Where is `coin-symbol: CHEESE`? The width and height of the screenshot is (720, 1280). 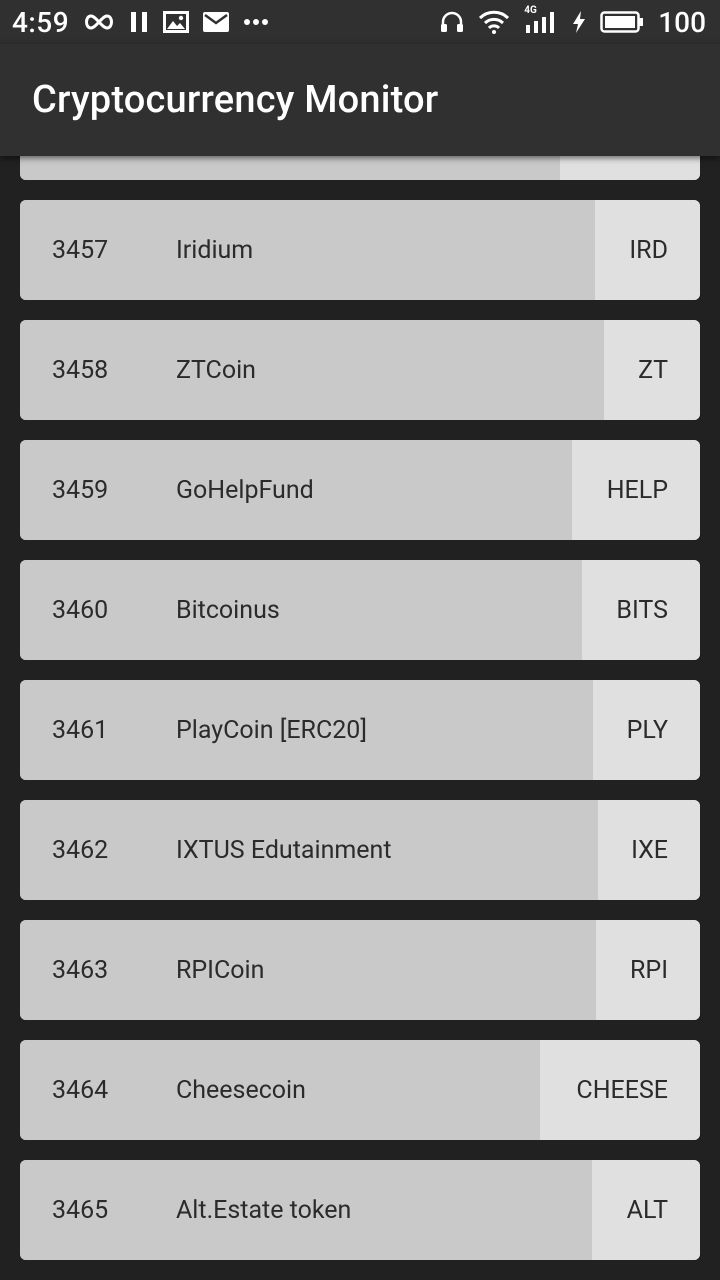
coin-symbol: CHEESE is located at coordinates (620, 1090).